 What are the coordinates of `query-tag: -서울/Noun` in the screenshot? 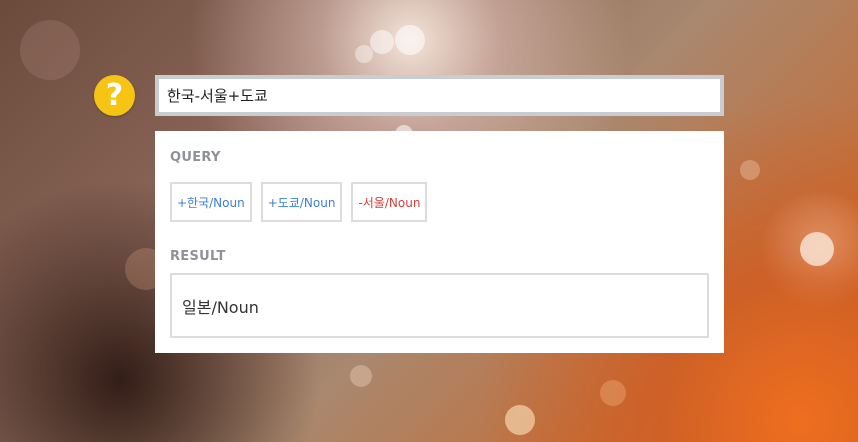 It's located at (389, 202).